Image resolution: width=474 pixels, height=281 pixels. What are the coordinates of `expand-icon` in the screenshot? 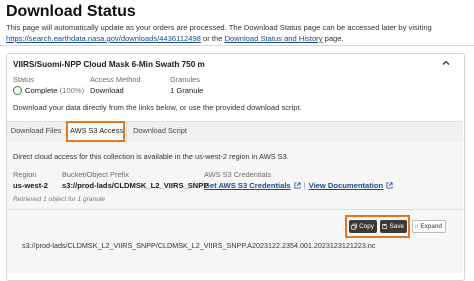 It's located at (417, 226).